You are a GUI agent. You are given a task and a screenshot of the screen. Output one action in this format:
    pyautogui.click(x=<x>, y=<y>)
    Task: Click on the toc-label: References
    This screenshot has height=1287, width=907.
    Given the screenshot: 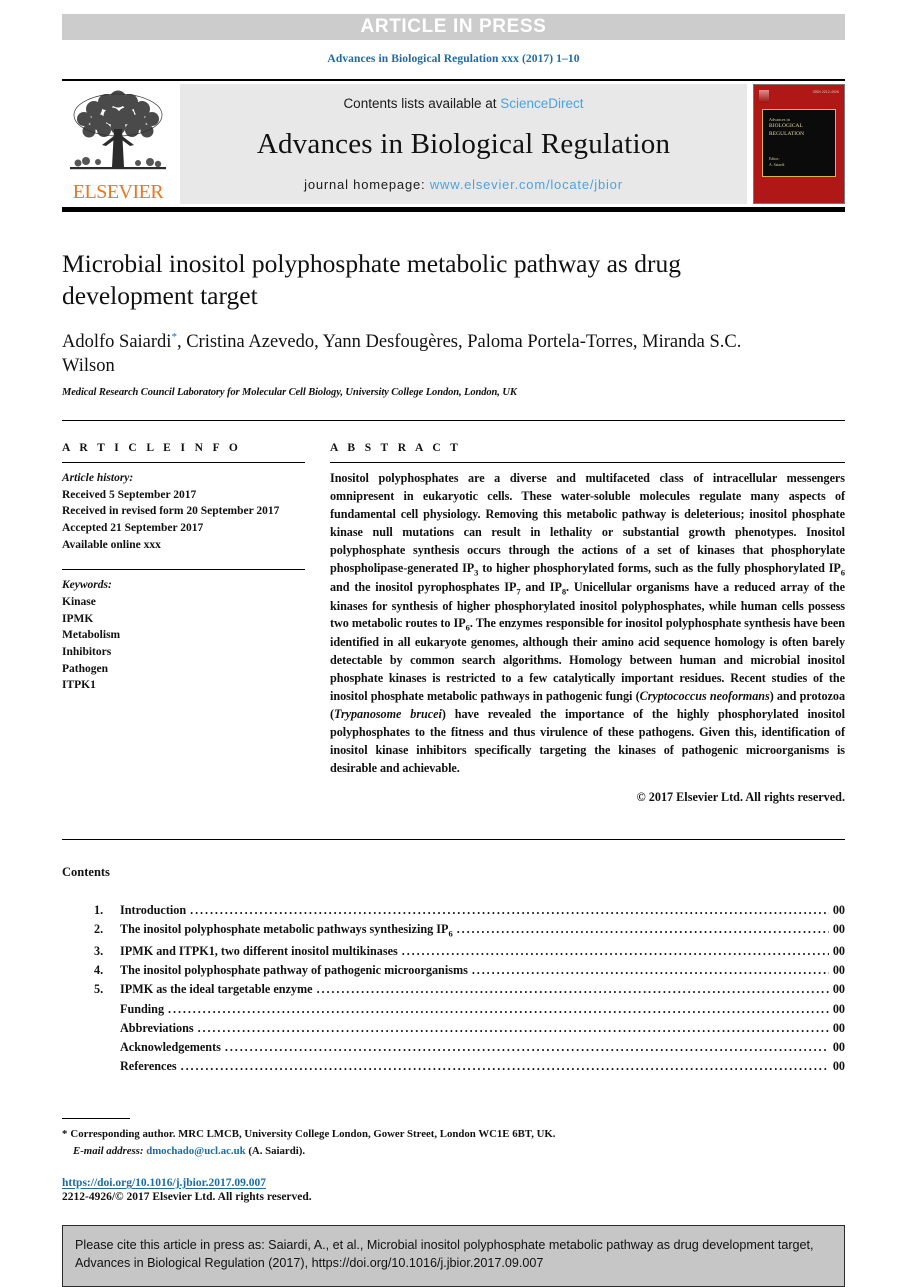 What is the action you would take?
    pyautogui.click(x=148, y=1066)
    